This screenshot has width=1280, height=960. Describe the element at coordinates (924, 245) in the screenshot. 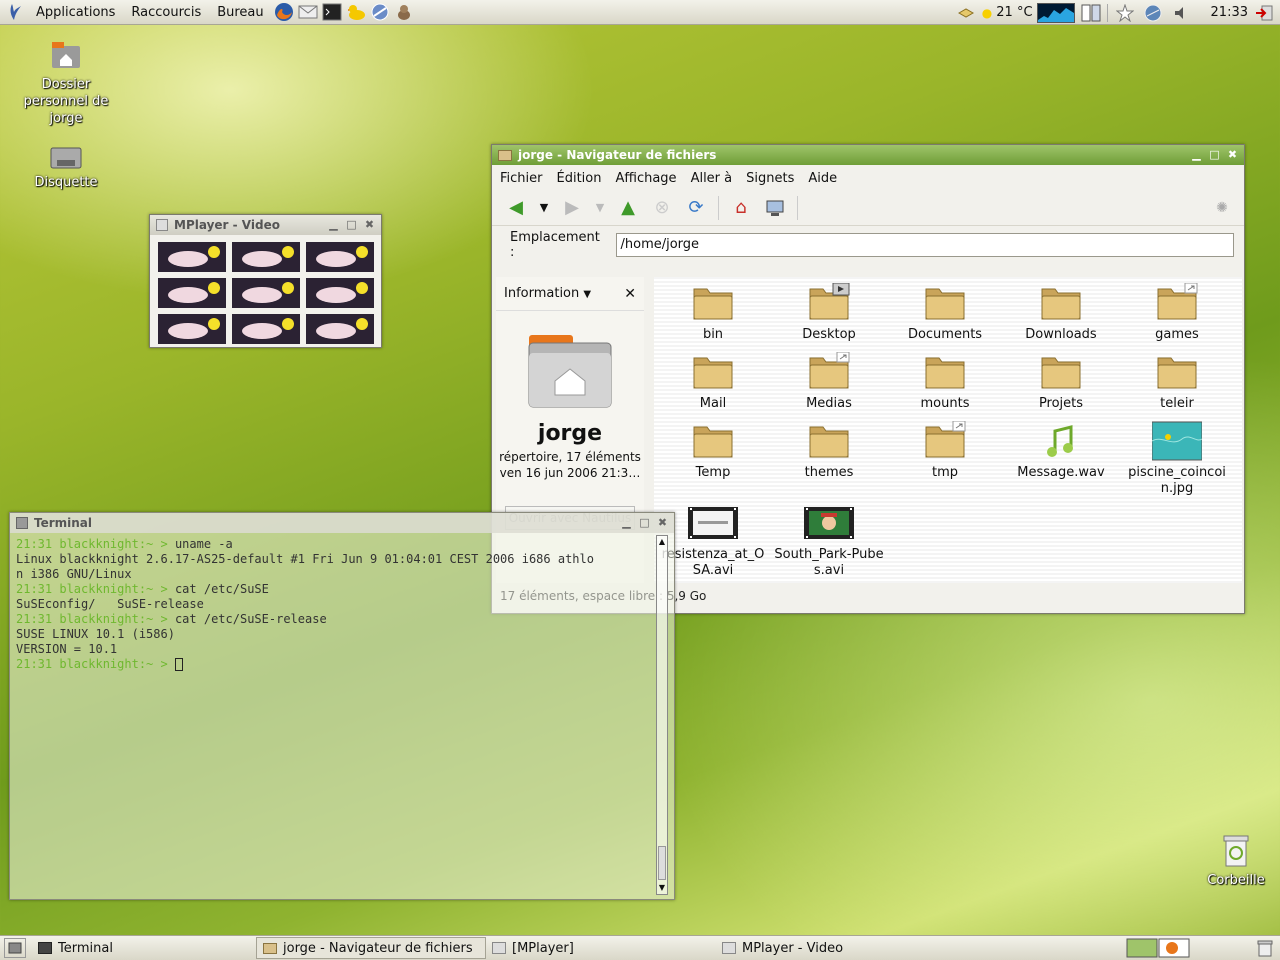

I see `location-input: /home/jorge` at that location.